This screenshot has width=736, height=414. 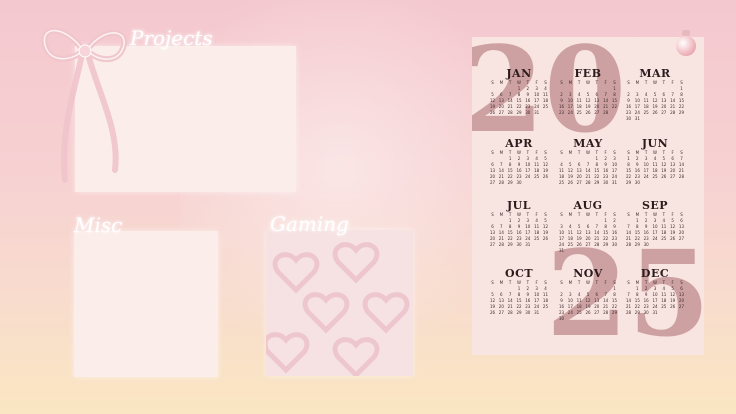 What do you see at coordinates (570, 112) in the screenshot?
I see `day-cell: 24` at bounding box center [570, 112].